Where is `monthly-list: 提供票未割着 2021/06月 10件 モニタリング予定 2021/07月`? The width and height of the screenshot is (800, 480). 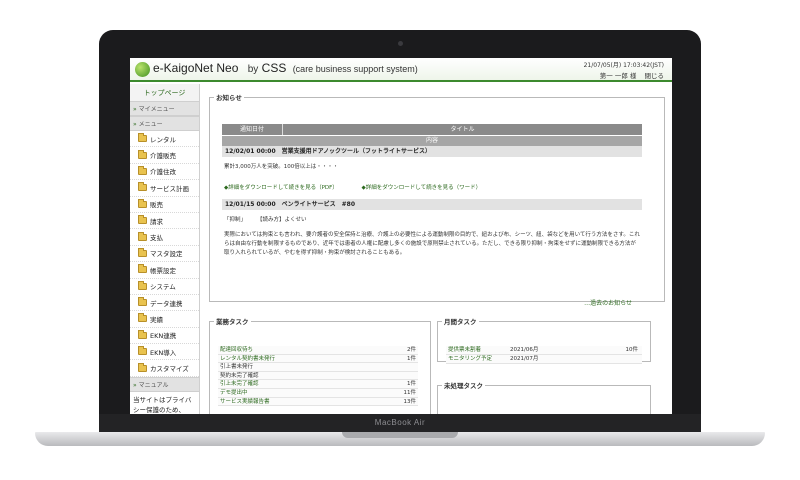 monthly-list: 提供票未割着 2021/06月 10件 モニタリング予定 2021/07月 is located at coordinates (544, 355).